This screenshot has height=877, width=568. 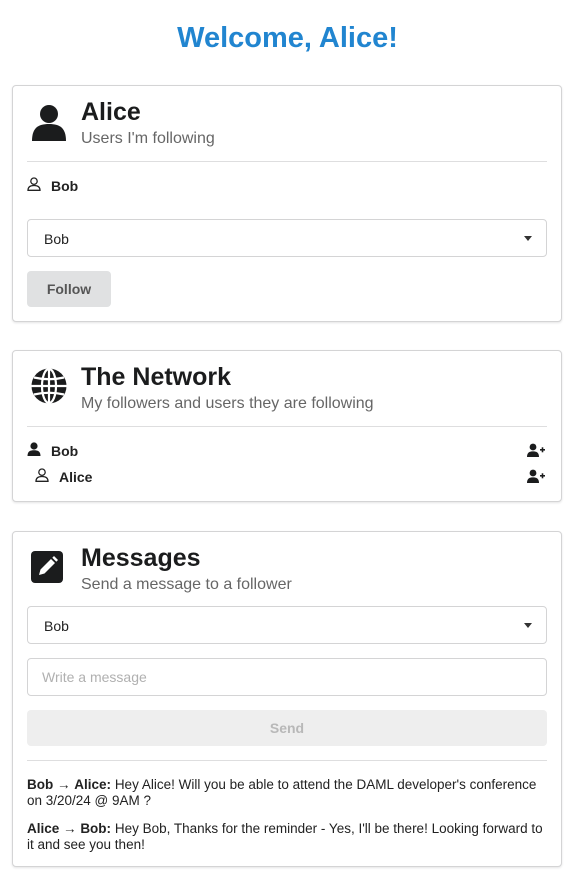 What do you see at coordinates (186, 584) in the screenshot?
I see `messages-subtitle: Send a message to a follower` at bounding box center [186, 584].